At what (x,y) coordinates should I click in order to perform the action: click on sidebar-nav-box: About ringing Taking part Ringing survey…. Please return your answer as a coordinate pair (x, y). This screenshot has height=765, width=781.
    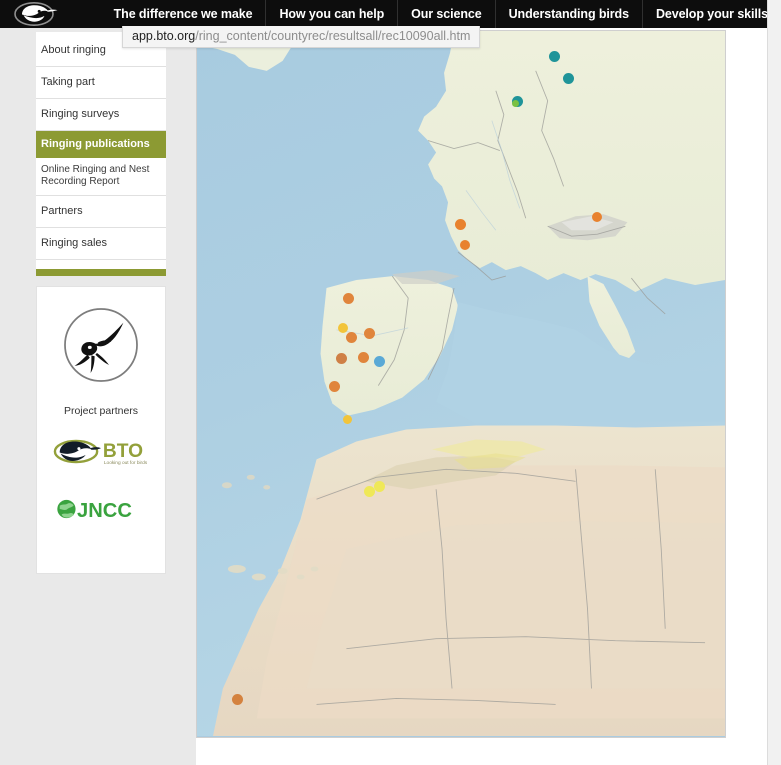
    Looking at the image, I should click on (101, 154).